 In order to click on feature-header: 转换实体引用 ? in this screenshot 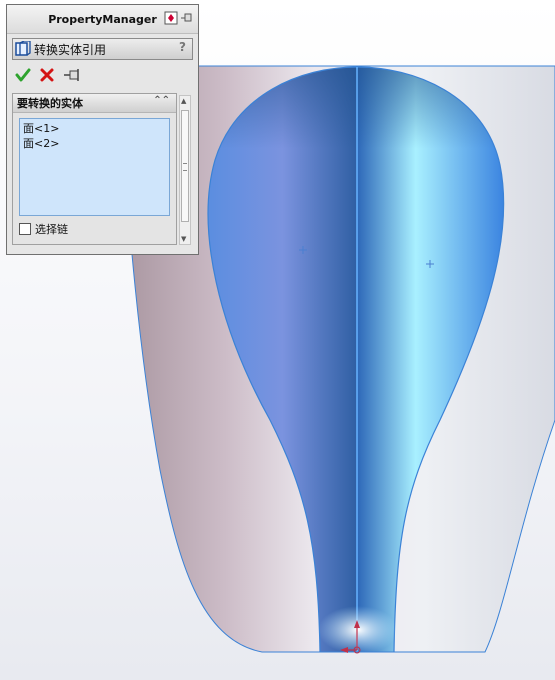, I will do `click(102, 49)`.